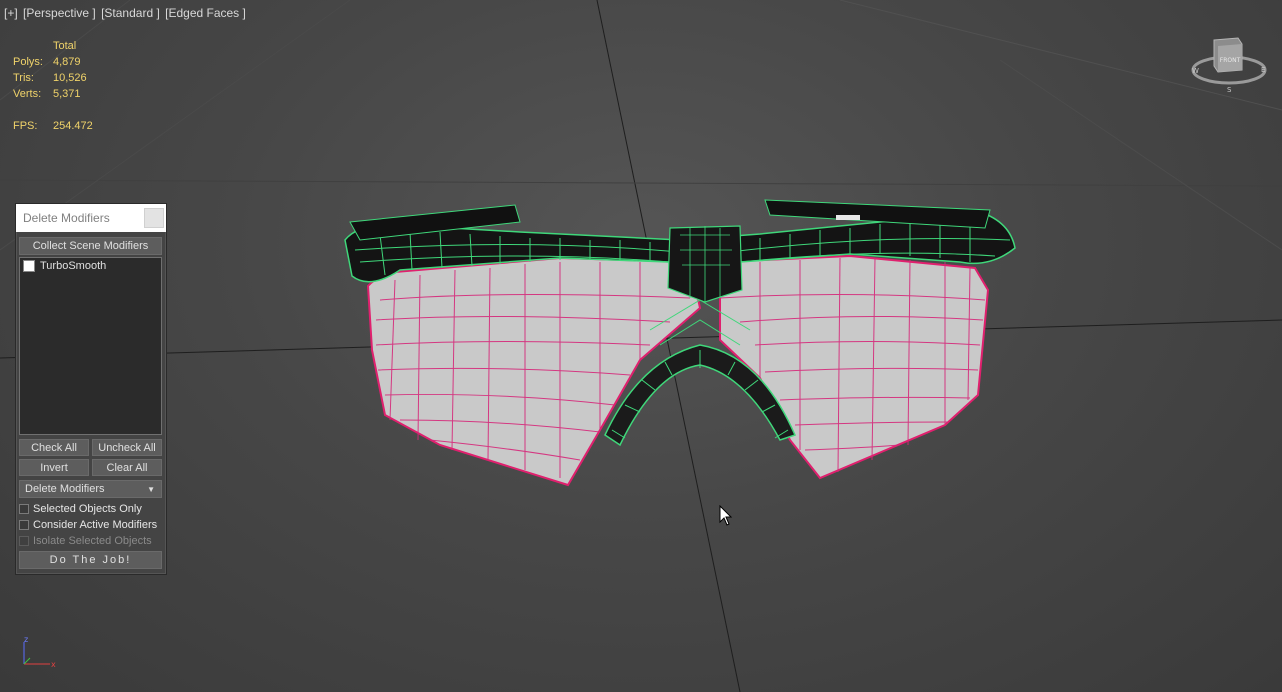 The image size is (1282, 692). I want to click on mode-dropdown: Delete Modifiers ▼, so click(90, 489).